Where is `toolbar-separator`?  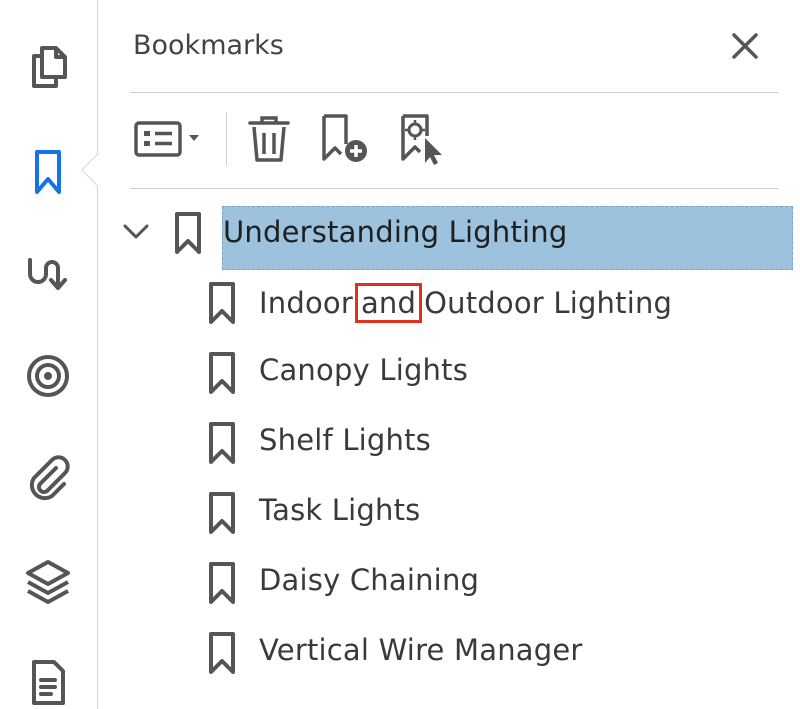 toolbar-separator is located at coordinates (226, 139).